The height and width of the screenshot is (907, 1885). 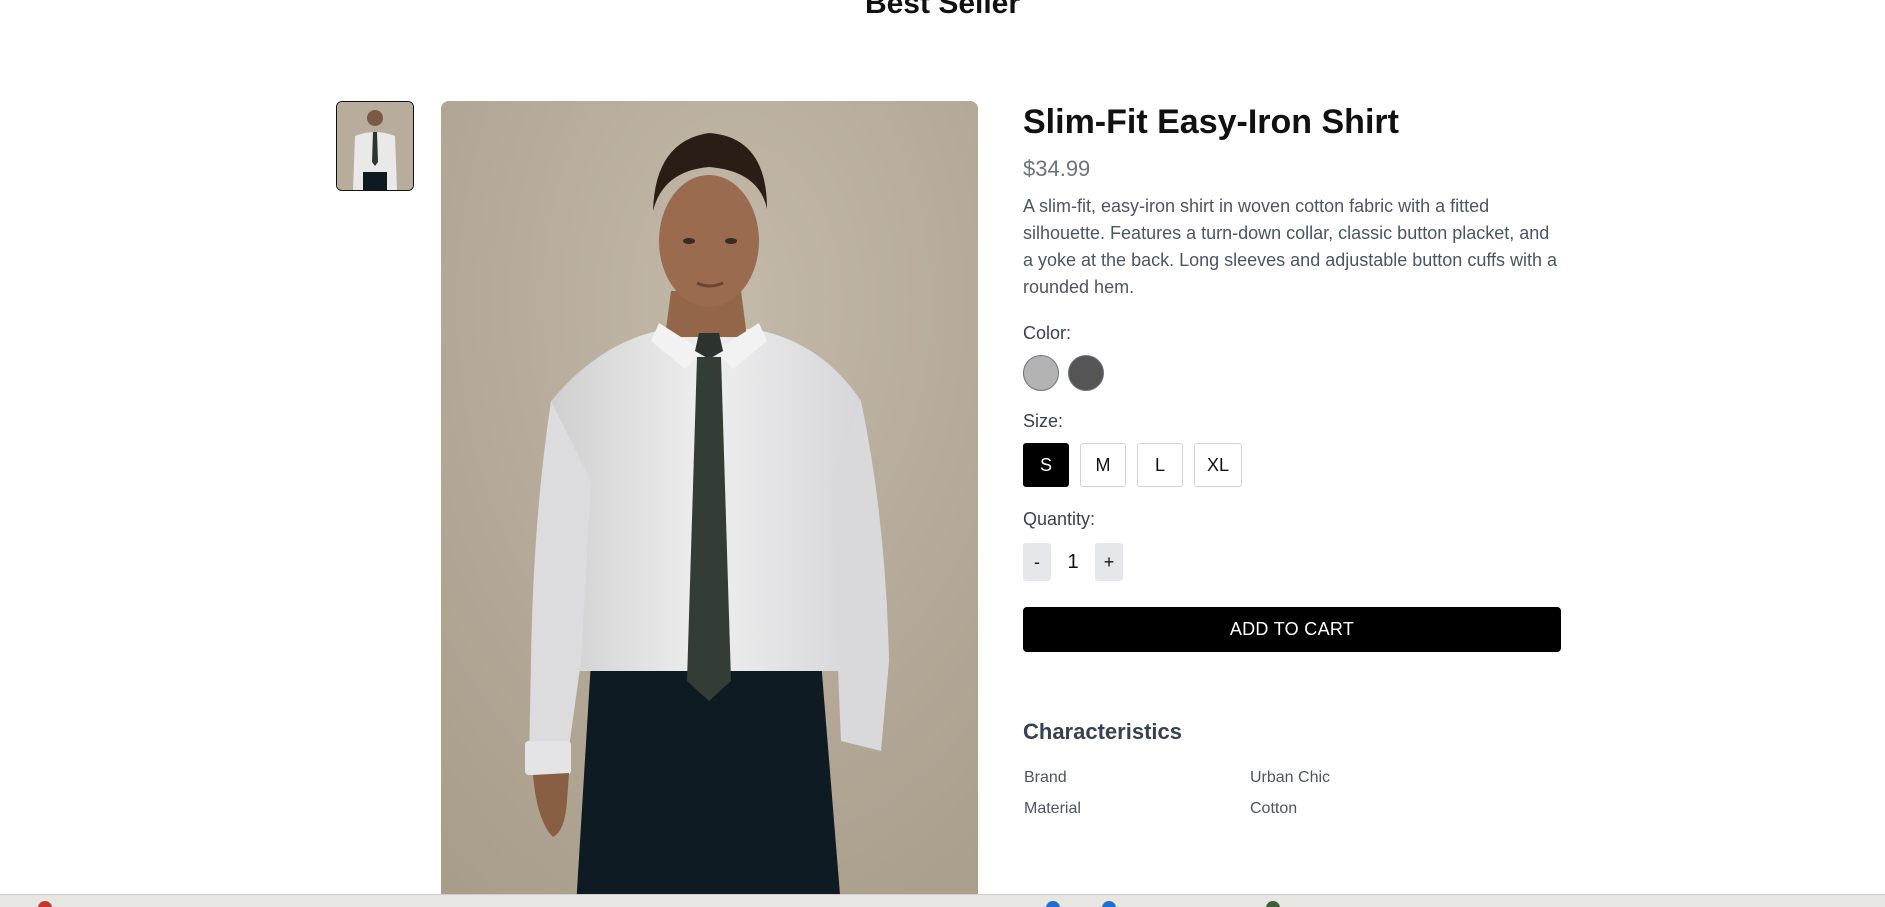 What do you see at coordinates (1233, 814) in the screenshot?
I see `table-row: Material Cotton` at bounding box center [1233, 814].